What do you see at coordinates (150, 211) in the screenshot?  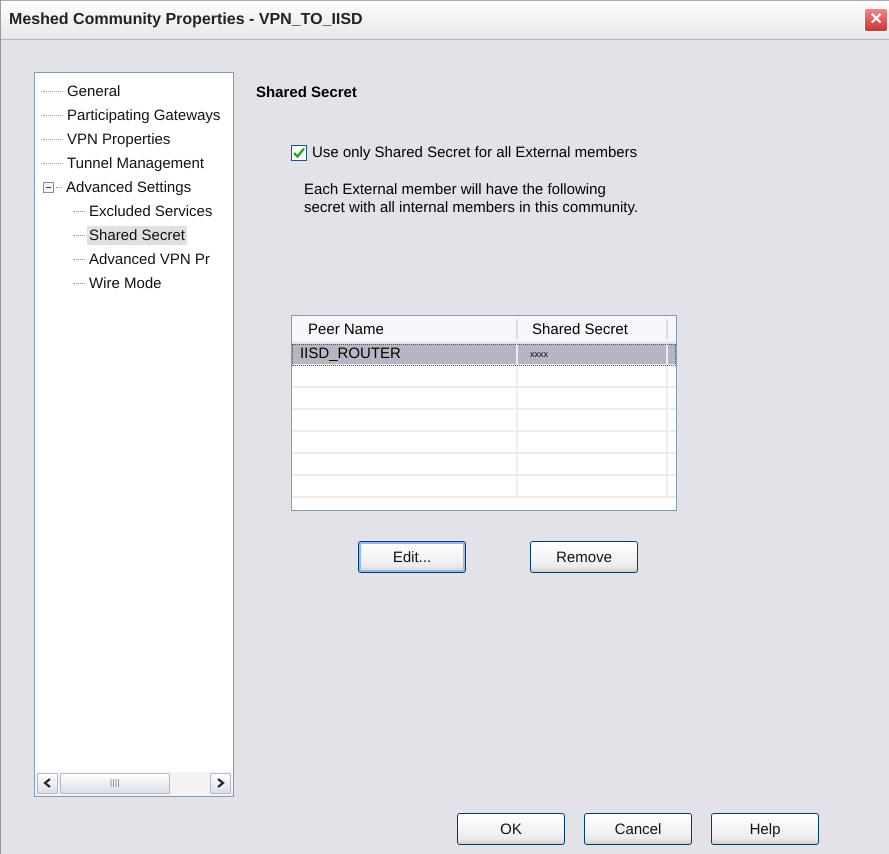 I see `tree-item: Excluded Services` at bounding box center [150, 211].